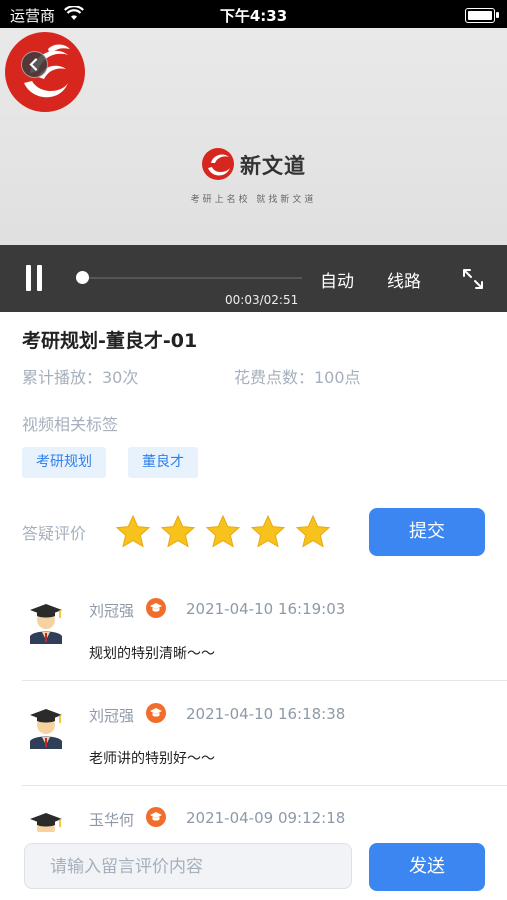  What do you see at coordinates (253, 742) in the screenshot?
I see `comment-item: 刘冠强 2021-04-10 16:18:38 老师讲的特别好～～` at bounding box center [253, 742].